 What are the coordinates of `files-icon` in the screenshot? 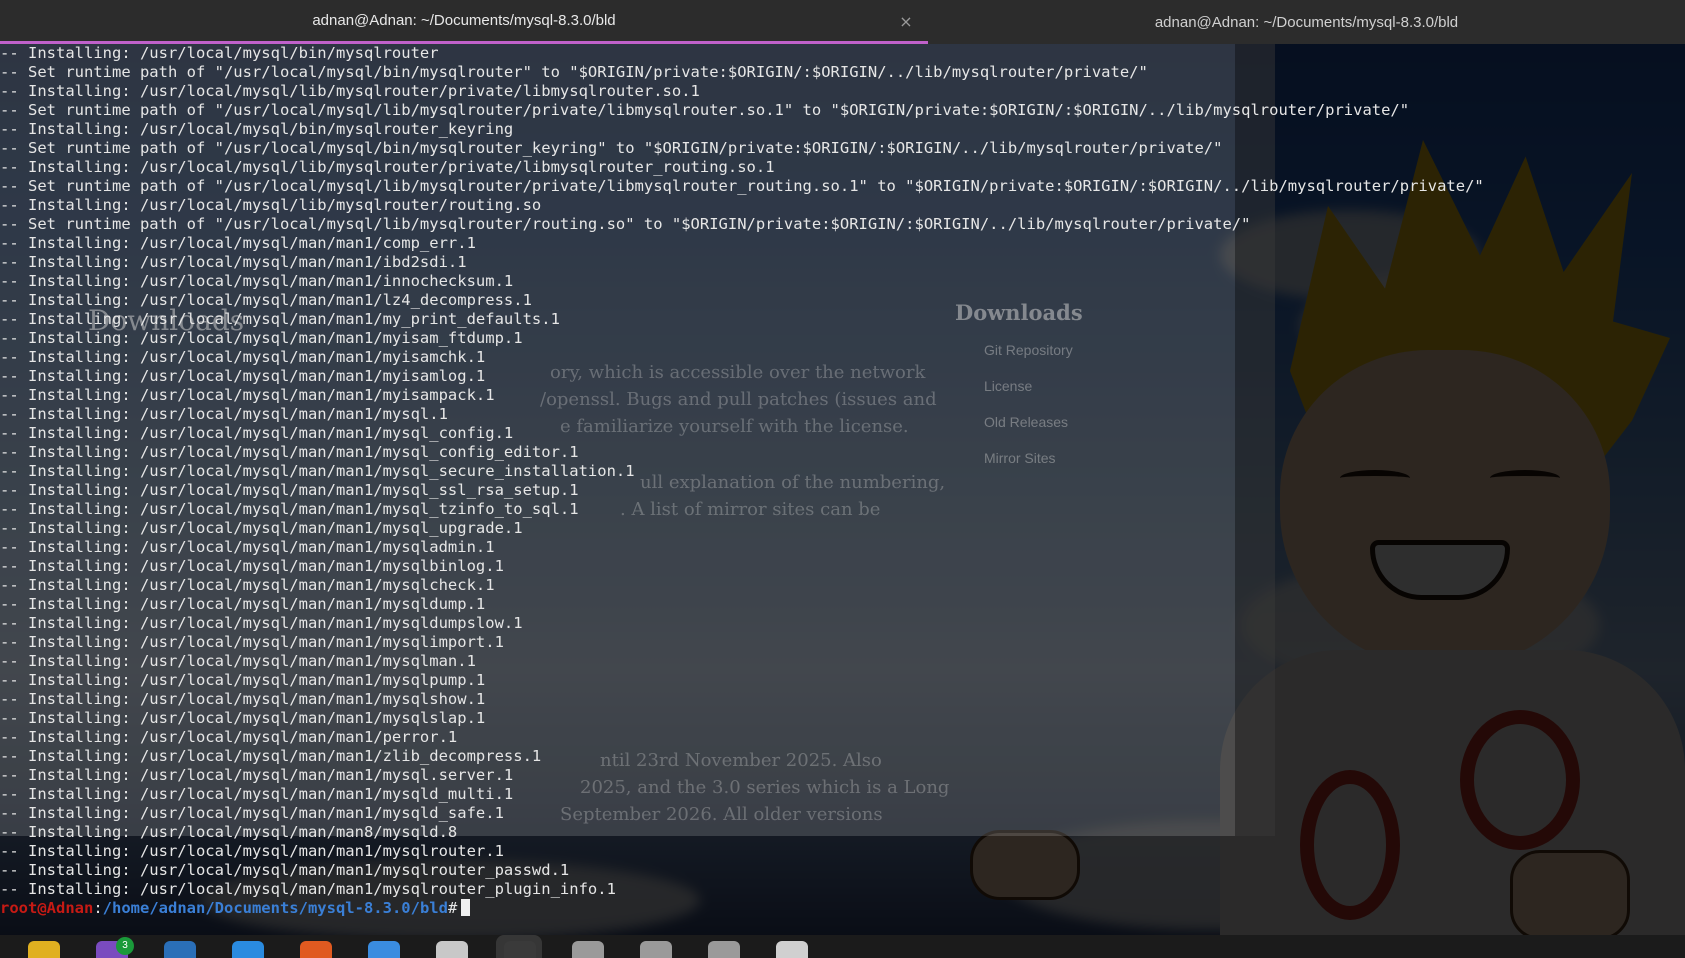 It's located at (44, 949).